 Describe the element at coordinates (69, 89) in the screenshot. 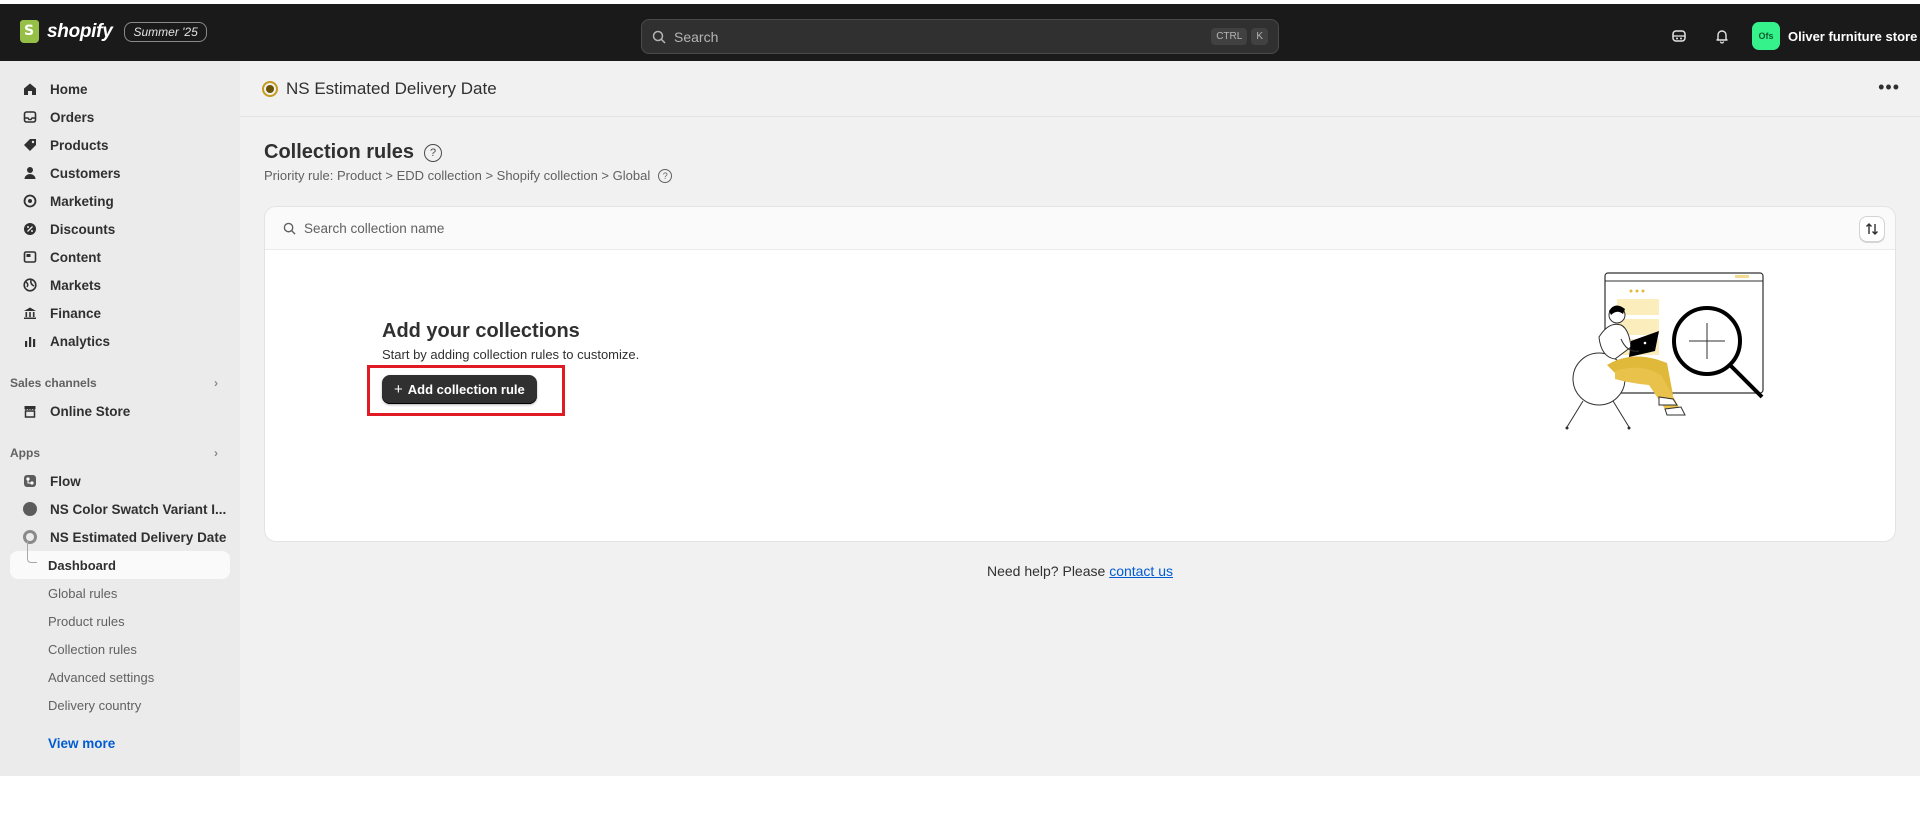

I see `sidebar-item-label: Home` at that location.